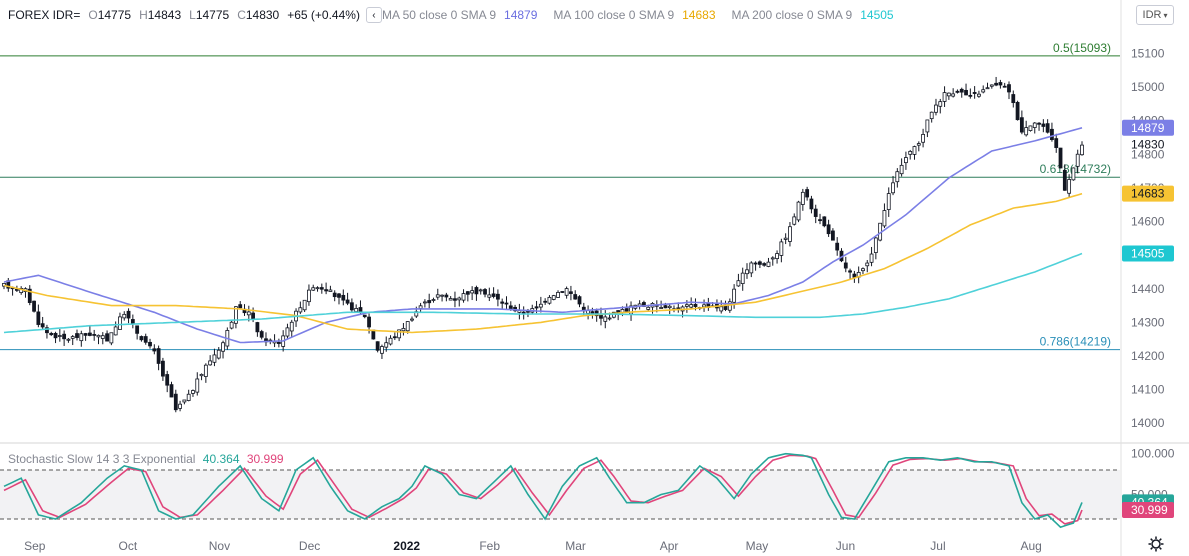  What do you see at coordinates (614, 15) in the screenshot?
I see `ma100-label: MA 100 close 0 SMA 9` at bounding box center [614, 15].